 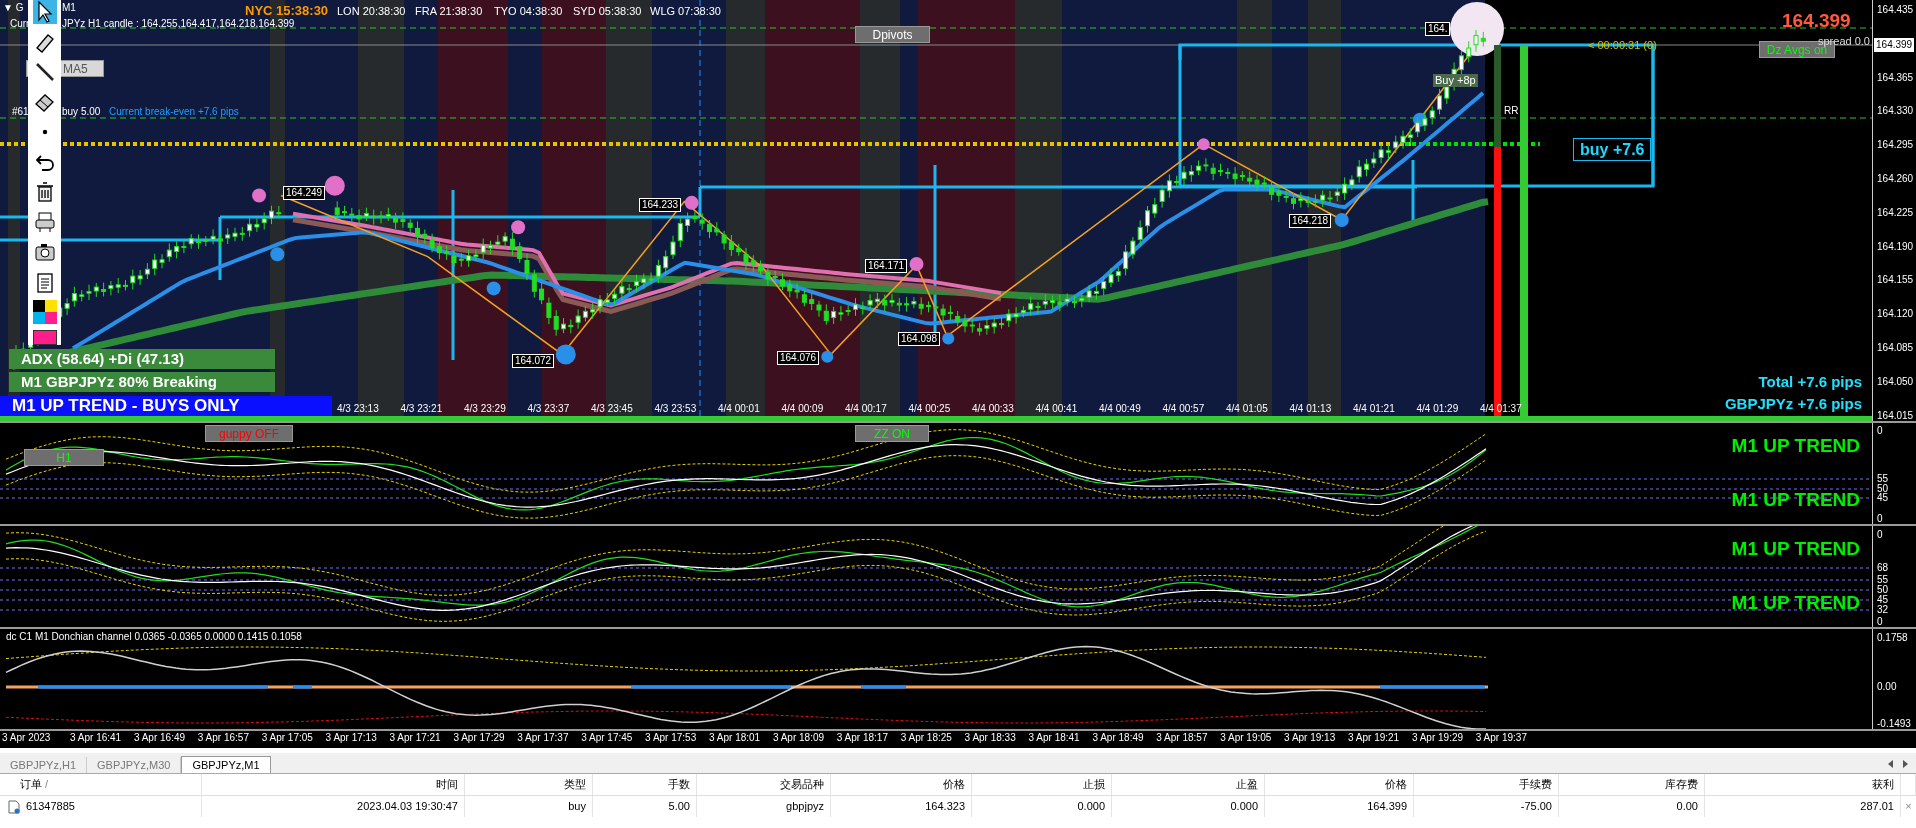 What do you see at coordinates (64, 457) in the screenshot?
I see `chart-button: H1` at bounding box center [64, 457].